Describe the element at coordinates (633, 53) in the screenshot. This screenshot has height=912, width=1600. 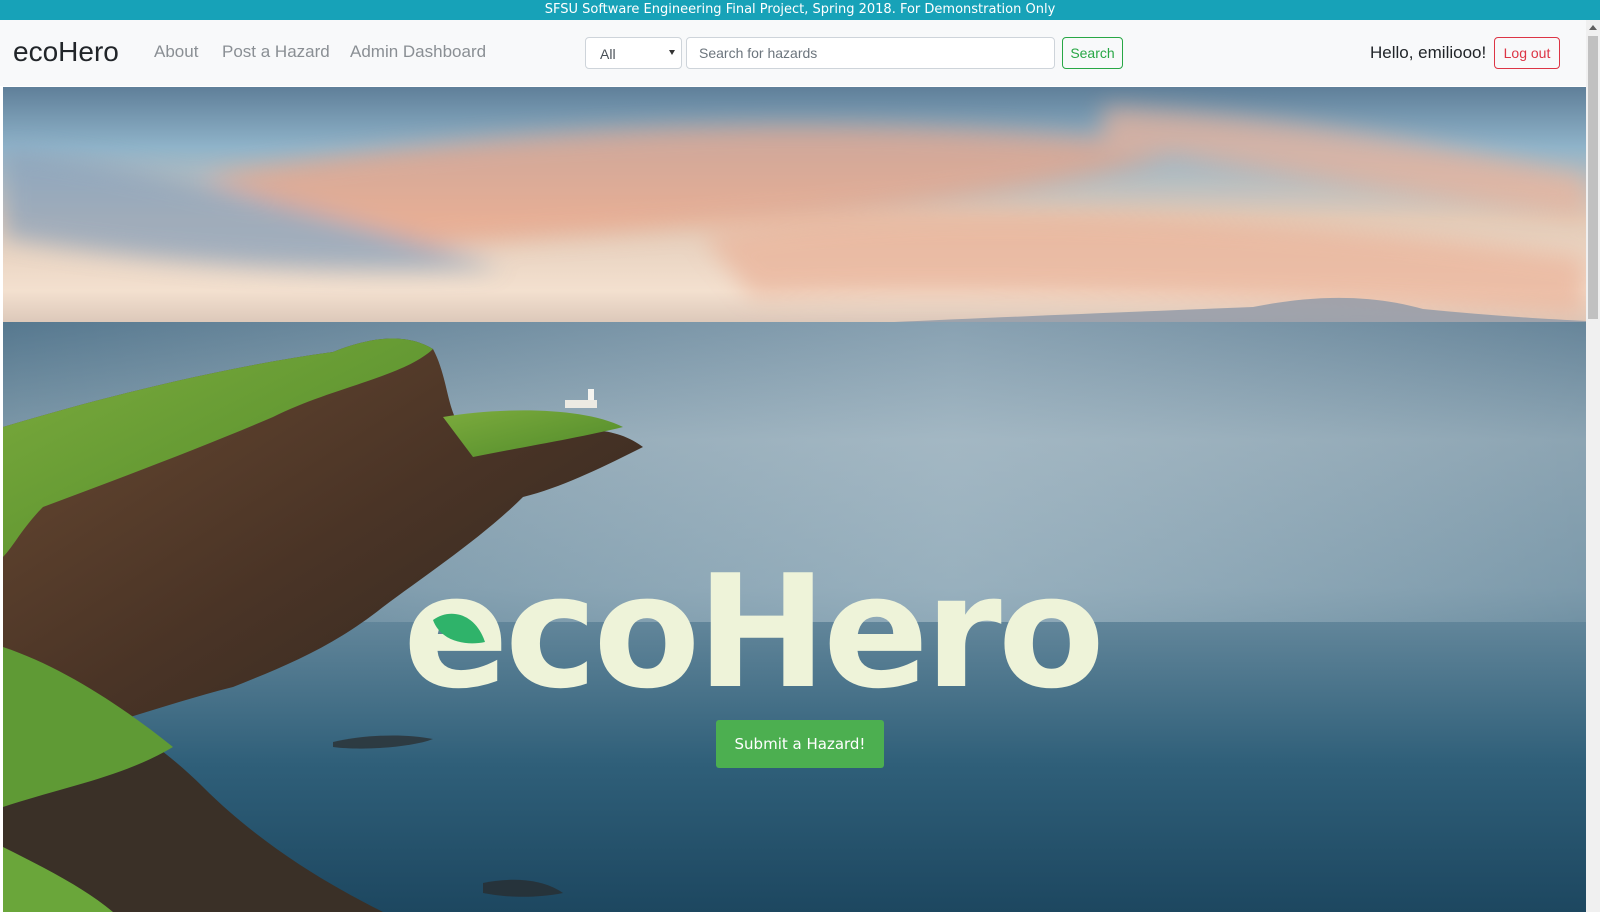
I see `search-category-select: All` at that location.